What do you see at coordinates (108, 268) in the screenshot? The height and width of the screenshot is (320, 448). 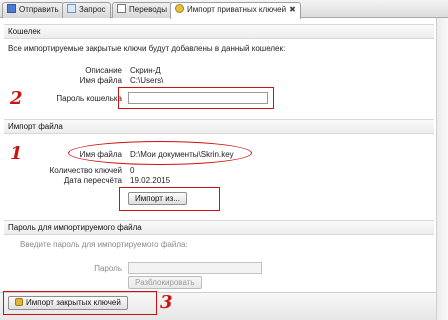 I see `file-password-label: Пароль` at bounding box center [108, 268].